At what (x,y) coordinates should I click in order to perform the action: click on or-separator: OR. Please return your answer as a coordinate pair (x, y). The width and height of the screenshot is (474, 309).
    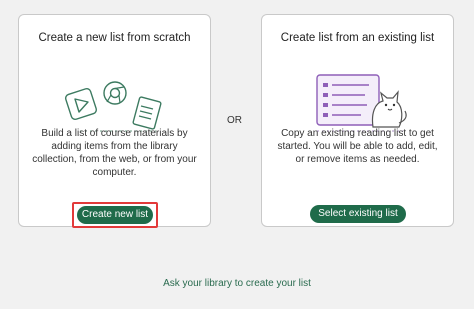
    Looking at the image, I should click on (234, 120).